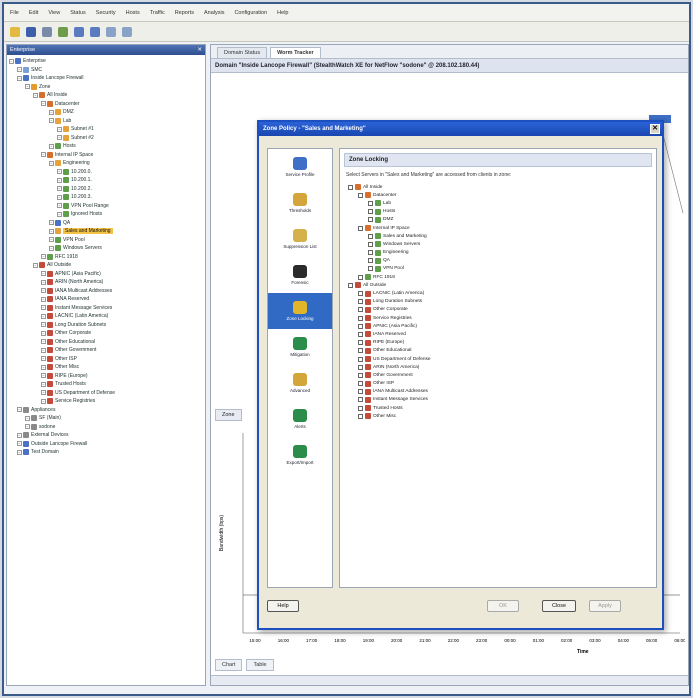 This screenshot has width=693, height=698. What do you see at coordinates (107, 155) in the screenshot?
I see `tree-node: − Internal IP Space` at bounding box center [107, 155].